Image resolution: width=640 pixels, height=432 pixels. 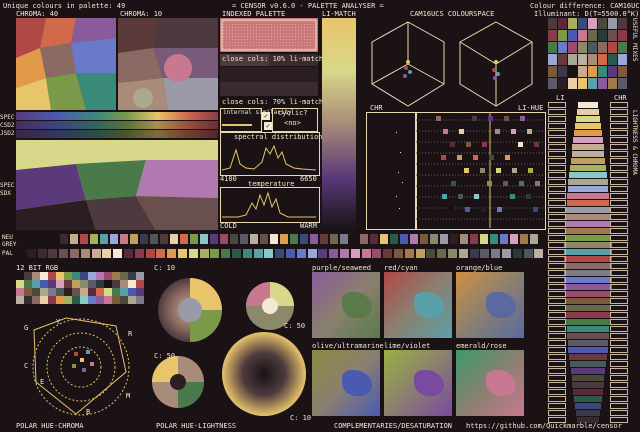 I want to click on spec-label: SPEC, so click(x=7, y=117).